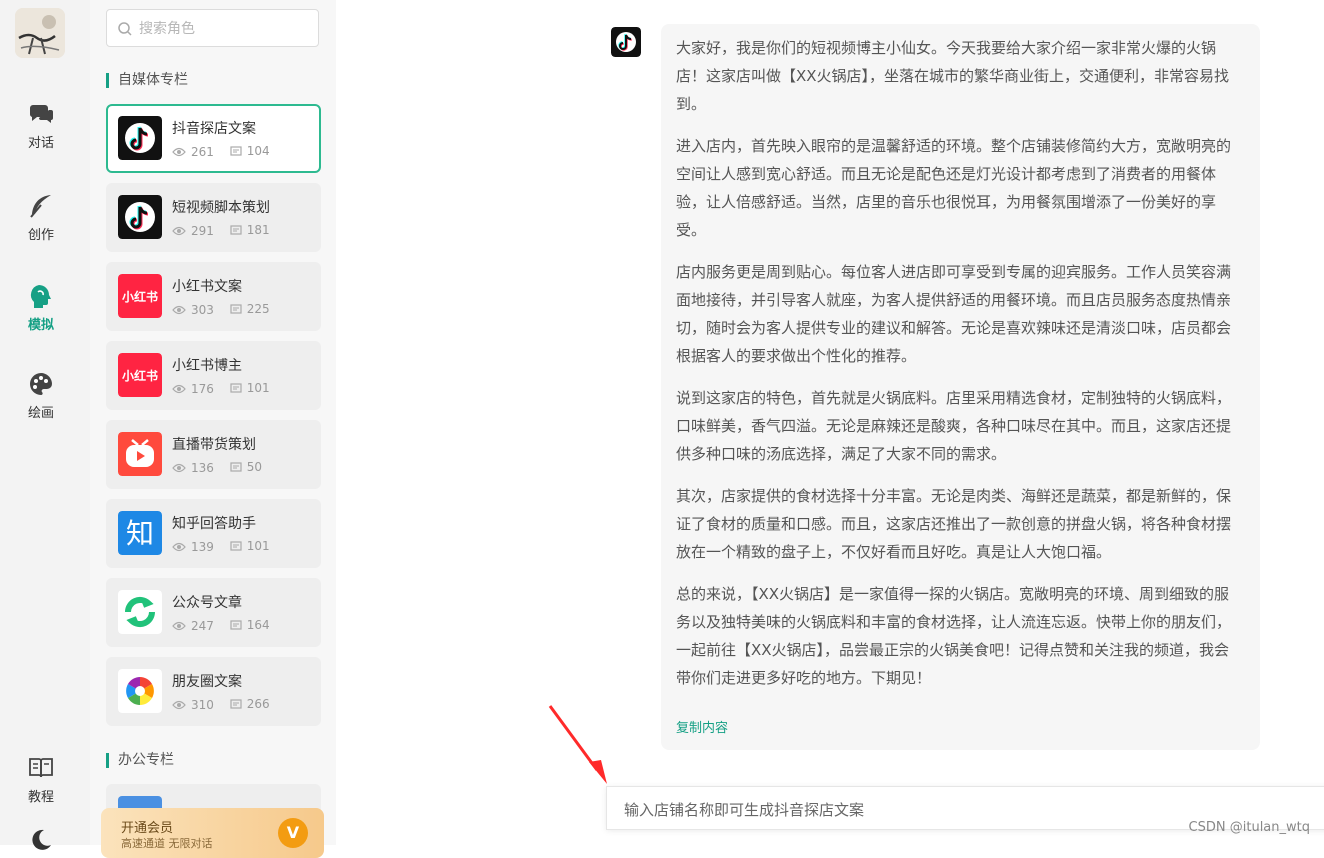  Describe the element at coordinates (293, 833) in the screenshot. I see `vip-badge-icon: V` at that location.